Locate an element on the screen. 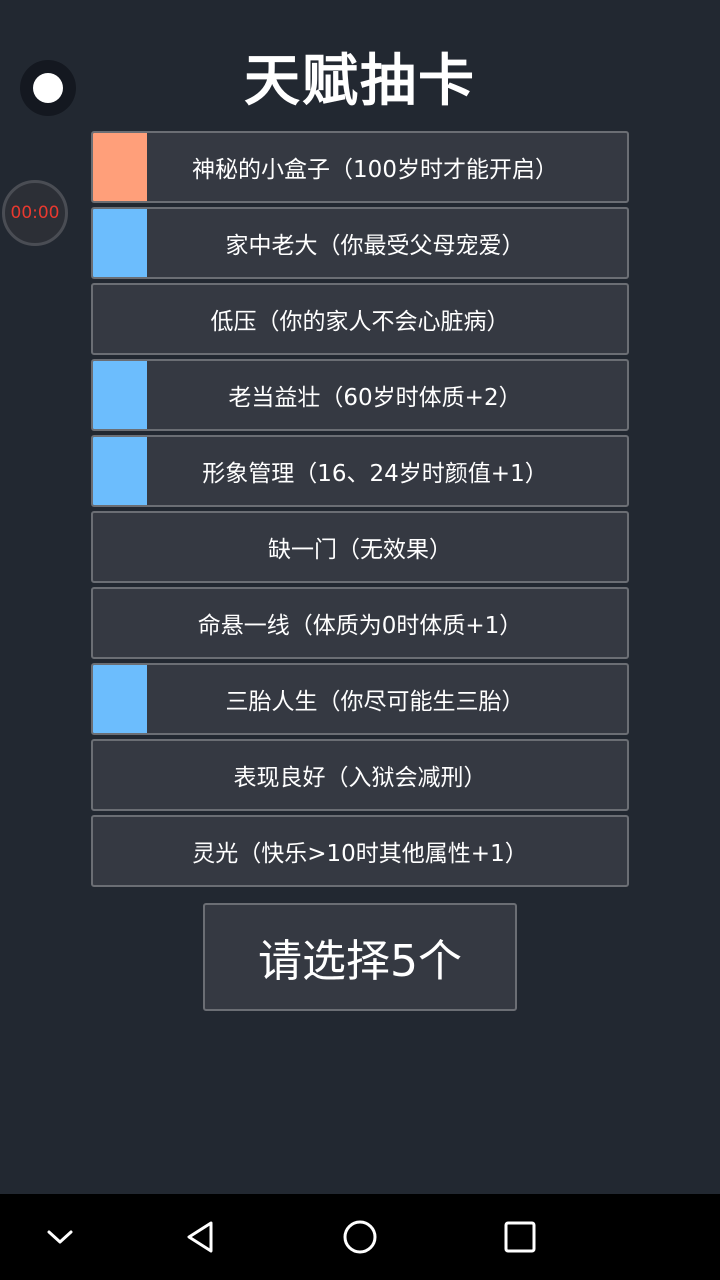 The height and width of the screenshot is (1280, 720). talent-card: 三胎人生（你尽可能生三胎） is located at coordinates (360, 699).